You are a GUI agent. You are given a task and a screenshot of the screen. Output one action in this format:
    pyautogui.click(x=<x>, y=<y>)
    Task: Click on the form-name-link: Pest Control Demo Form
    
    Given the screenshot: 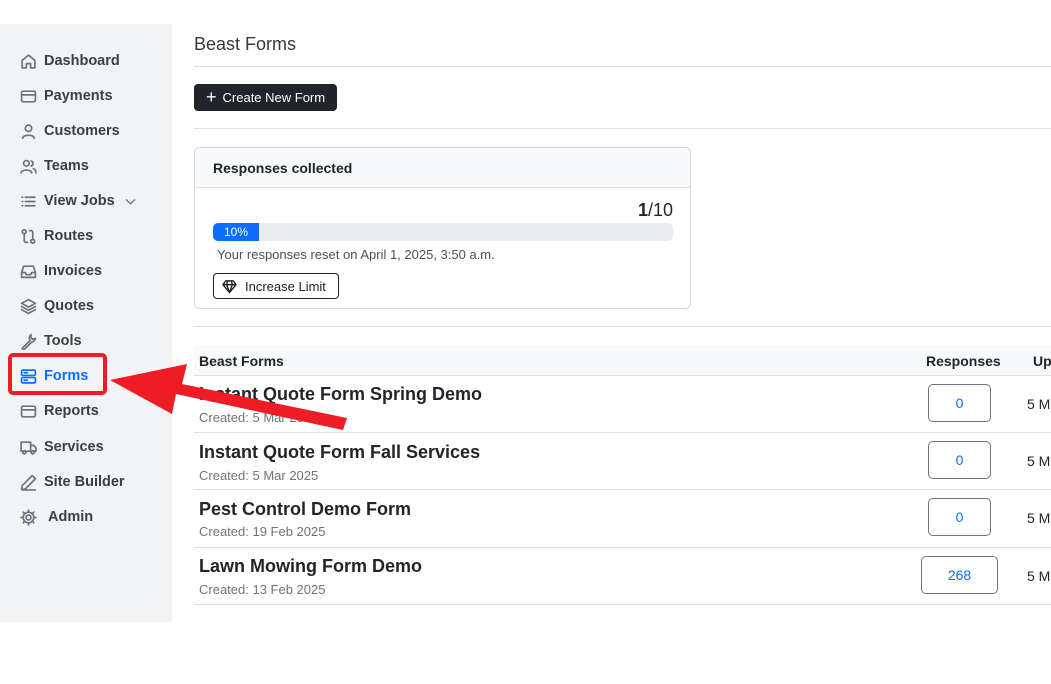 What is the action you would take?
    pyautogui.click(x=305, y=509)
    